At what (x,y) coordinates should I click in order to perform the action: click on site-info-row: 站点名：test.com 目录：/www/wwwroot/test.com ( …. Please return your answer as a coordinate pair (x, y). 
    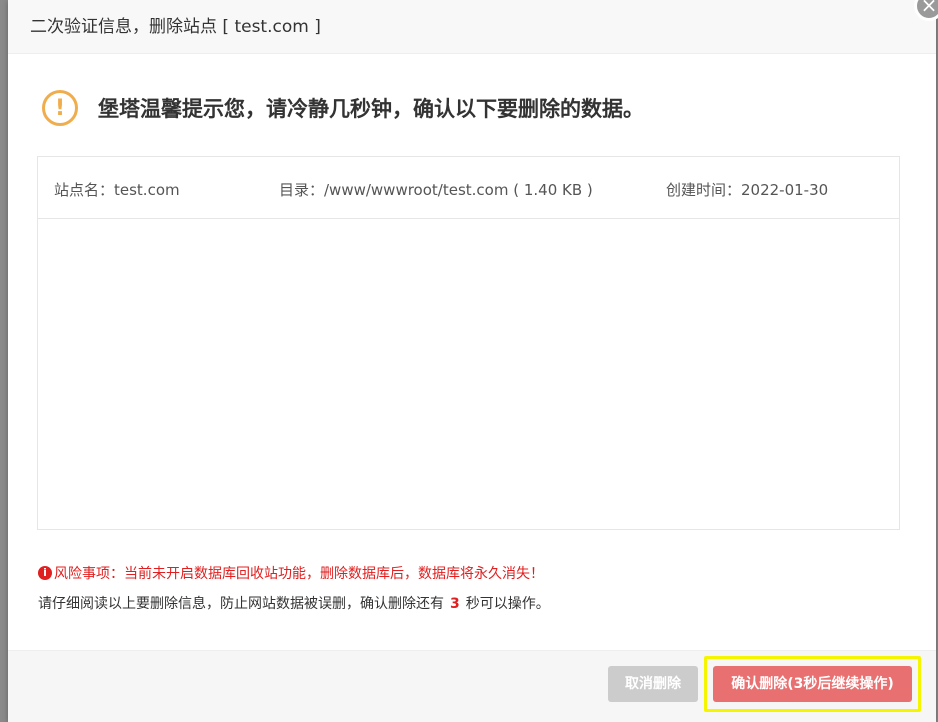
    Looking at the image, I should click on (468, 188).